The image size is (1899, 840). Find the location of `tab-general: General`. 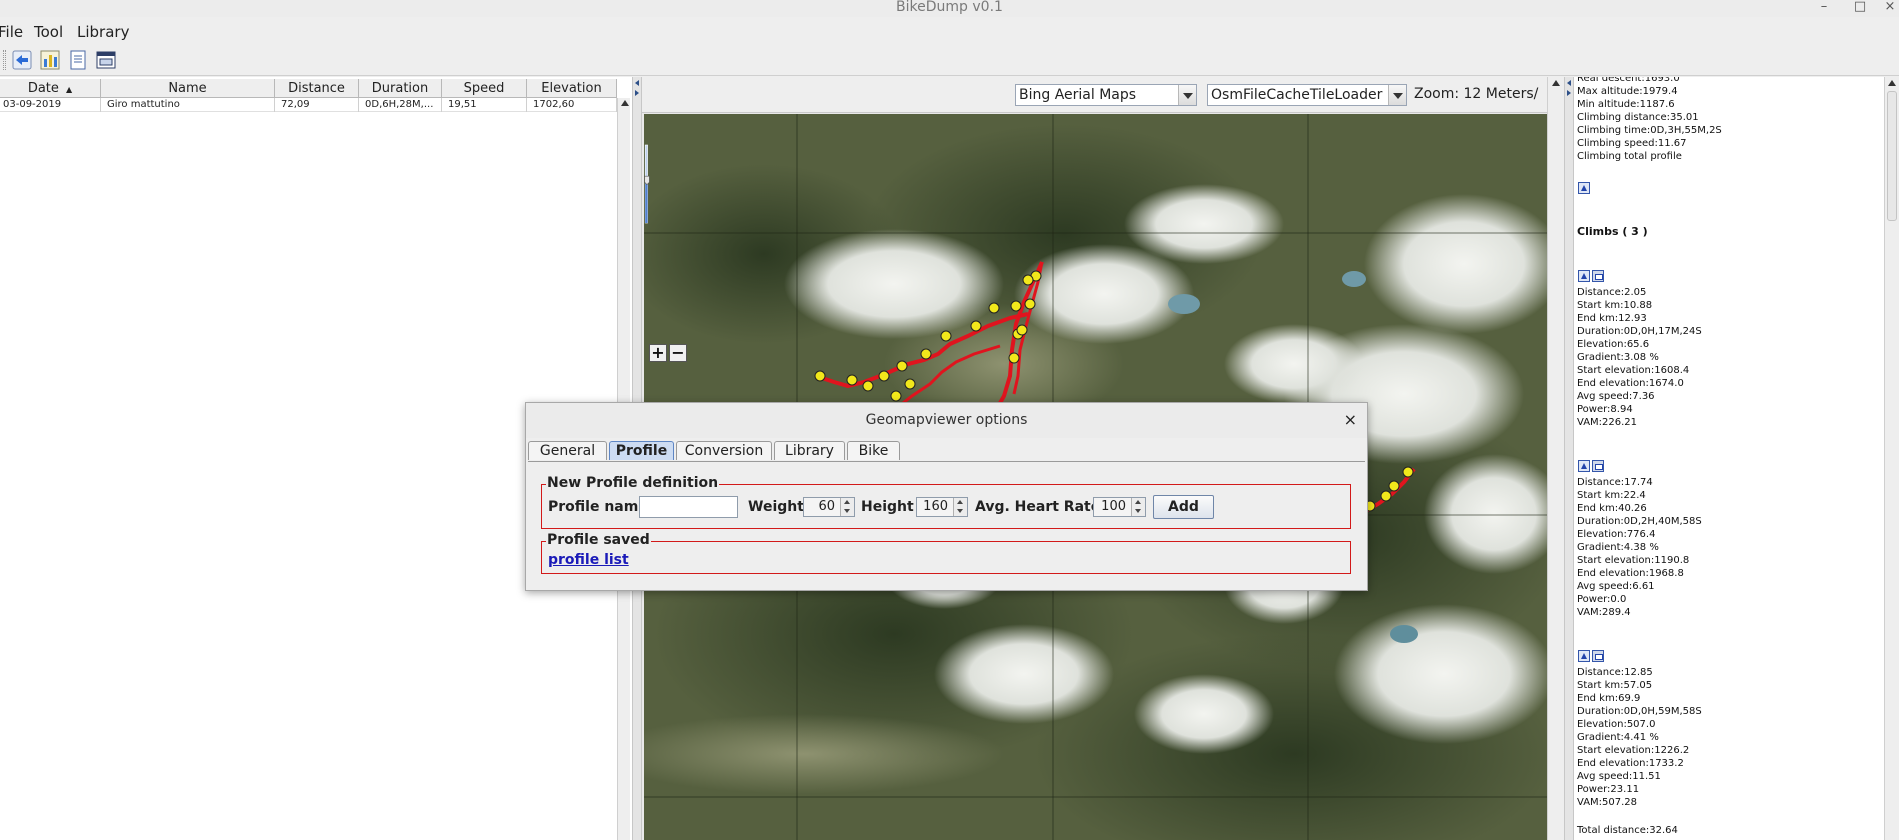

tab-general: General is located at coordinates (567, 450).